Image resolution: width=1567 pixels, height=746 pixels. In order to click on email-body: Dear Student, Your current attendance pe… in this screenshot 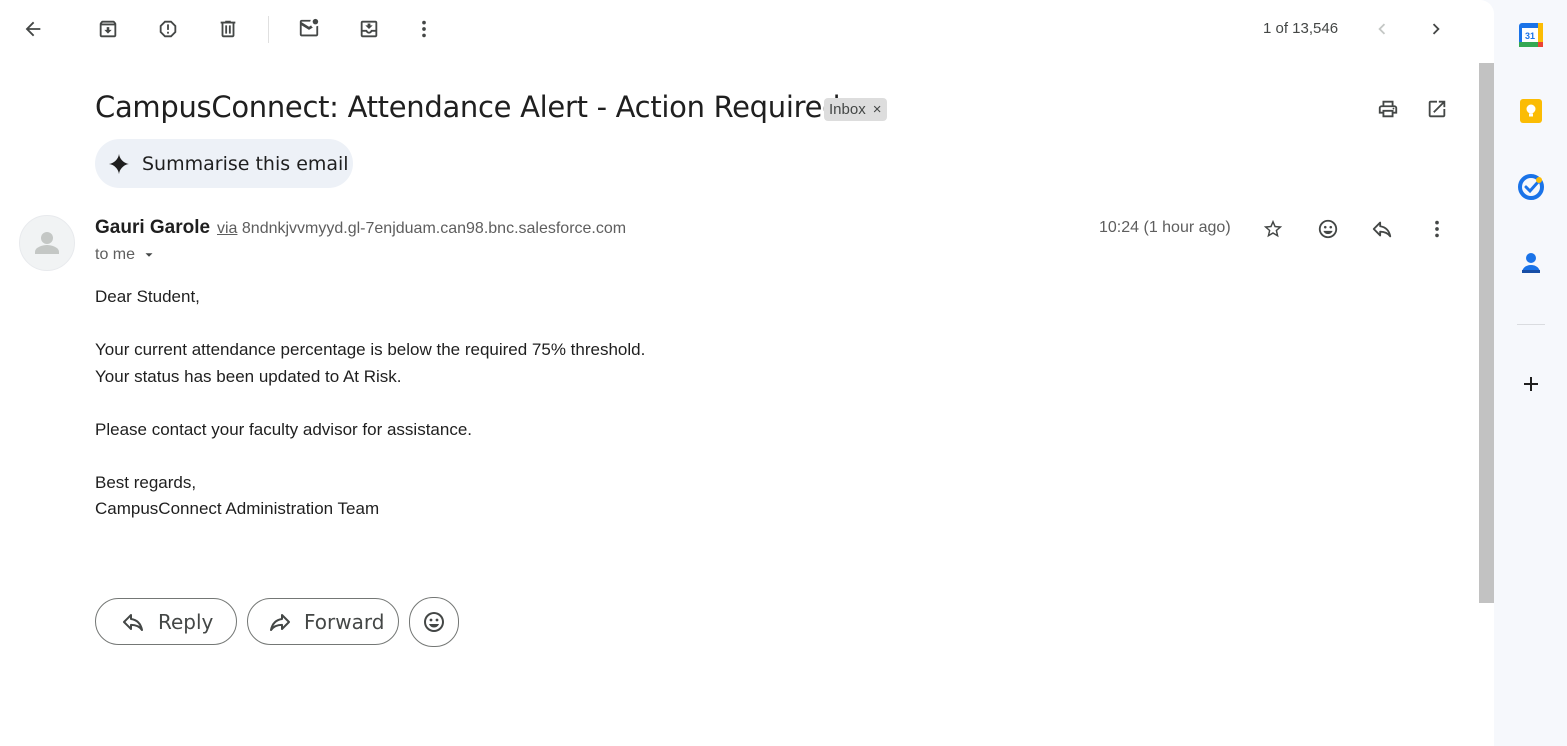, I will do `click(370, 403)`.